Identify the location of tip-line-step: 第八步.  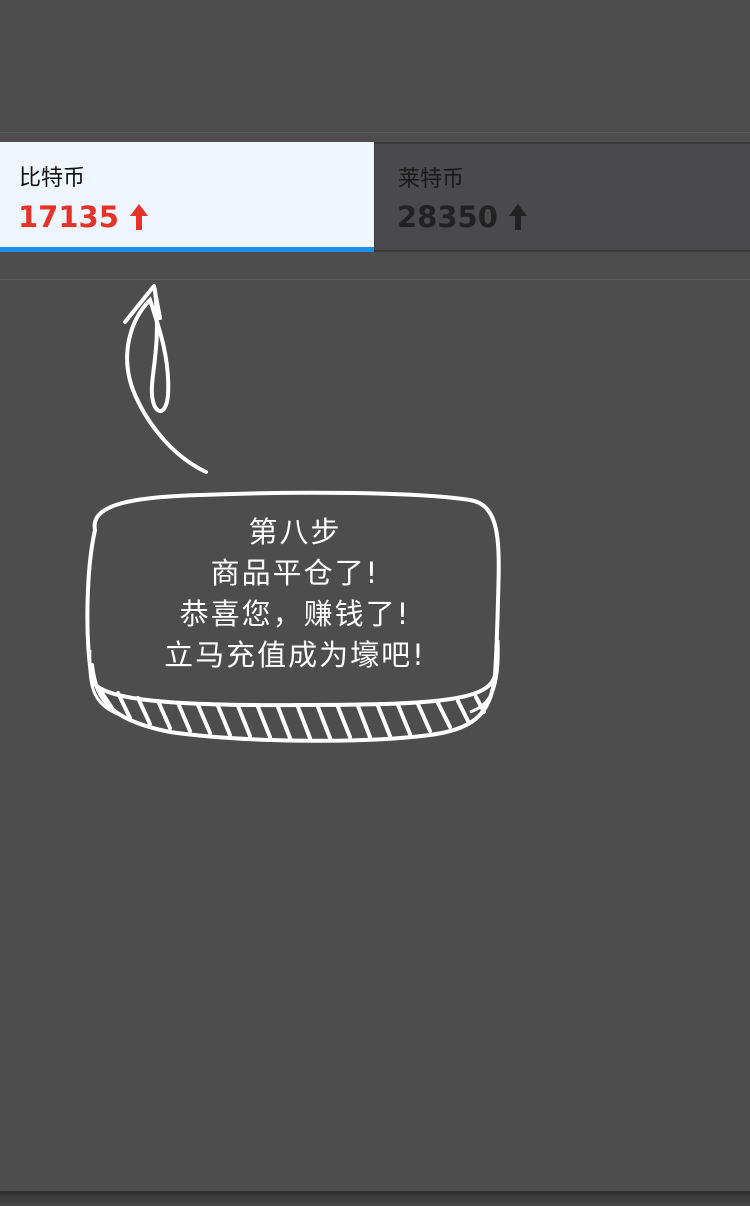
(295, 532).